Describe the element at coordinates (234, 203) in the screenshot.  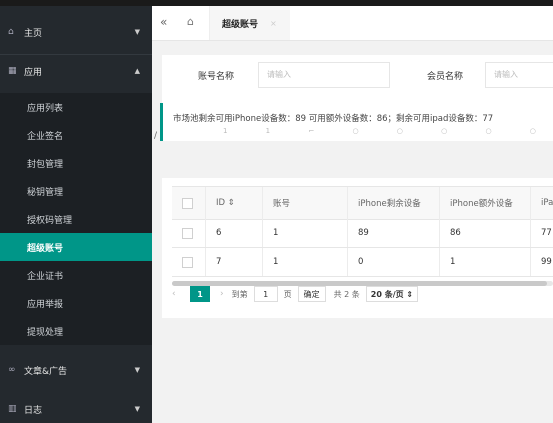
I see `column-header: ID ⇕` at that location.